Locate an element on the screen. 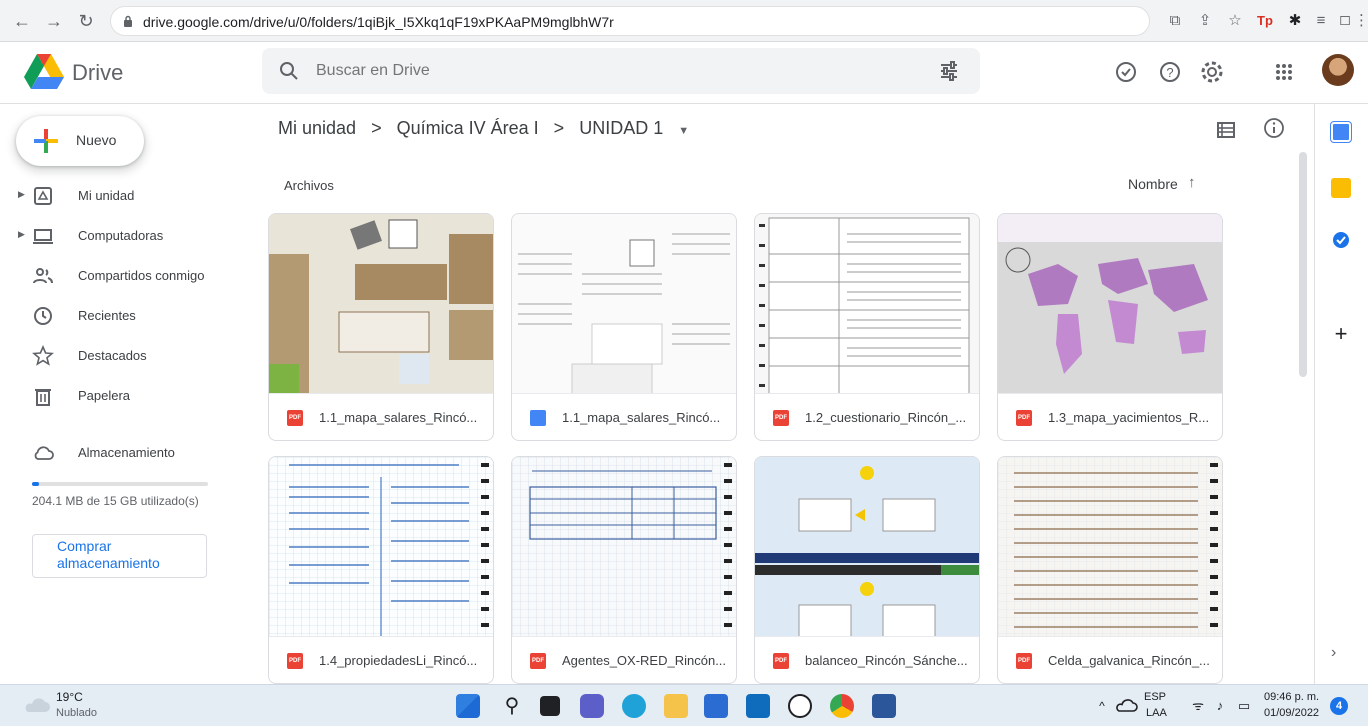 This screenshot has height=726, width=1368. storage-usage-bar is located at coordinates (120, 484).